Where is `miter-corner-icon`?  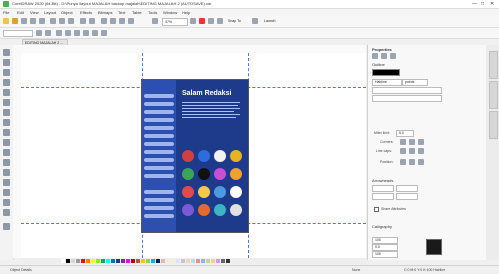
miter-corner-icon is located at coordinates (403, 142).